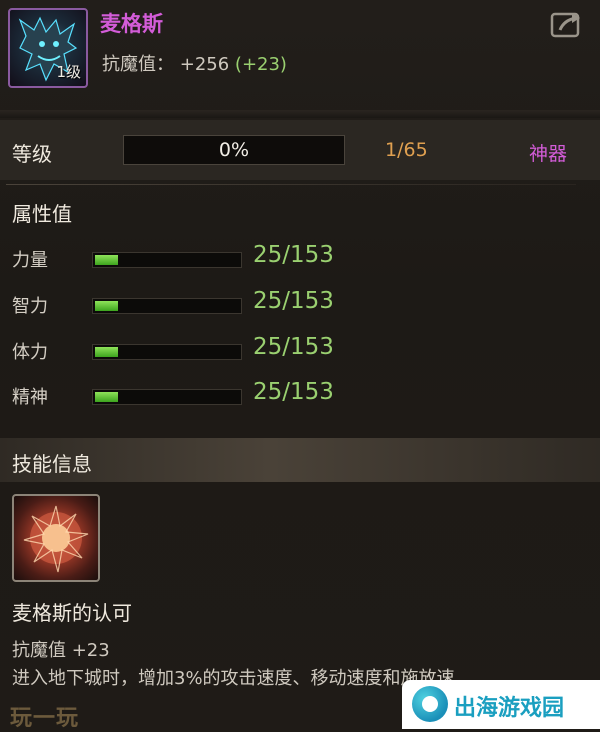 The height and width of the screenshot is (732, 600). I want to click on level-progress-text: 0%, so click(234, 150).